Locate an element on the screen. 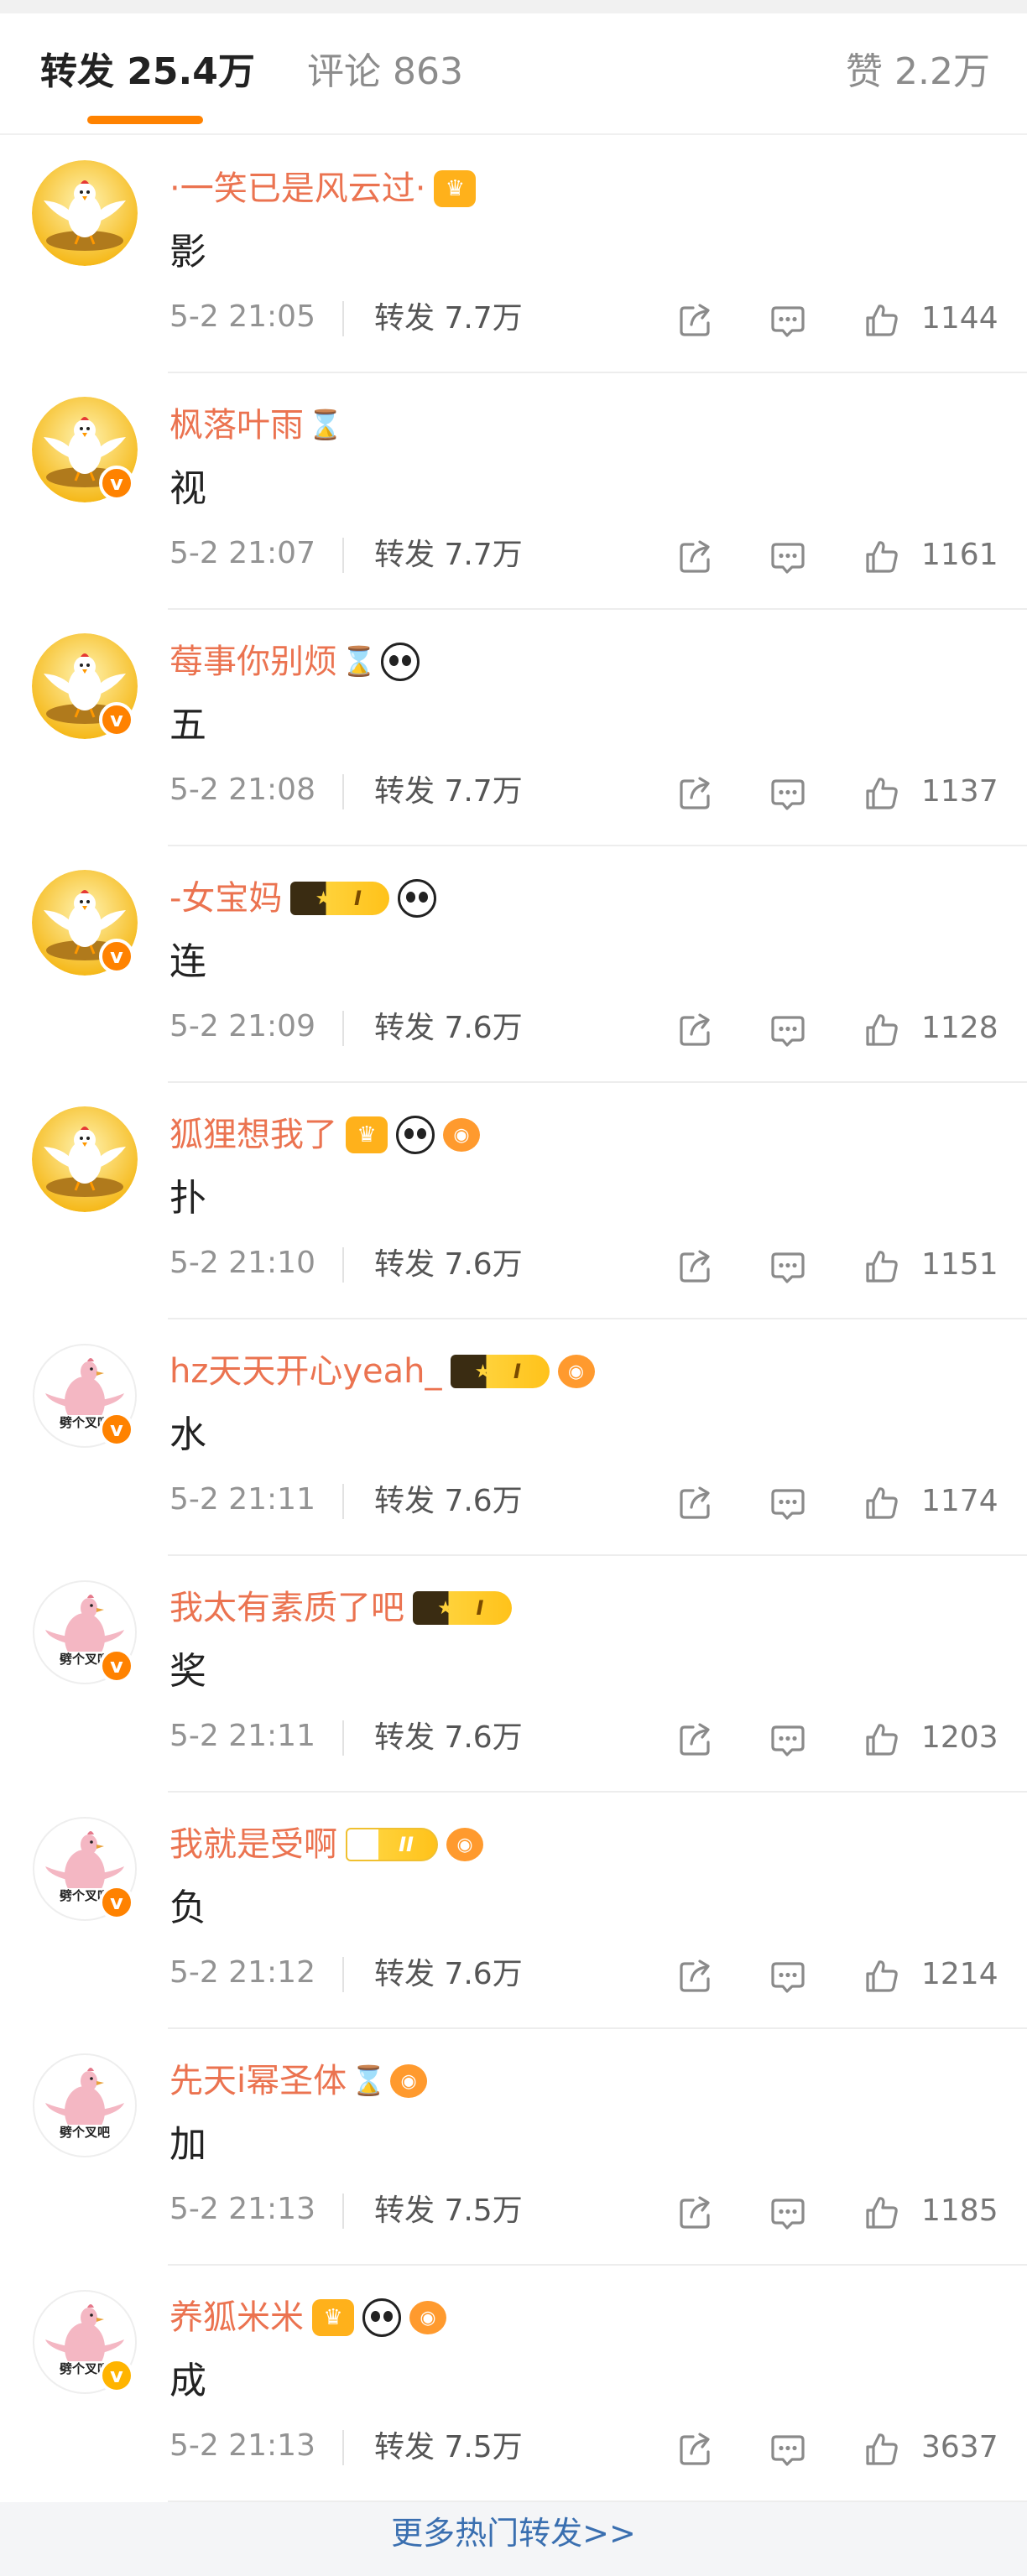 The height and width of the screenshot is (2576, 1027). user-name-row: 枫落叶雨 ⌛ is located at coordinates (256, 425).